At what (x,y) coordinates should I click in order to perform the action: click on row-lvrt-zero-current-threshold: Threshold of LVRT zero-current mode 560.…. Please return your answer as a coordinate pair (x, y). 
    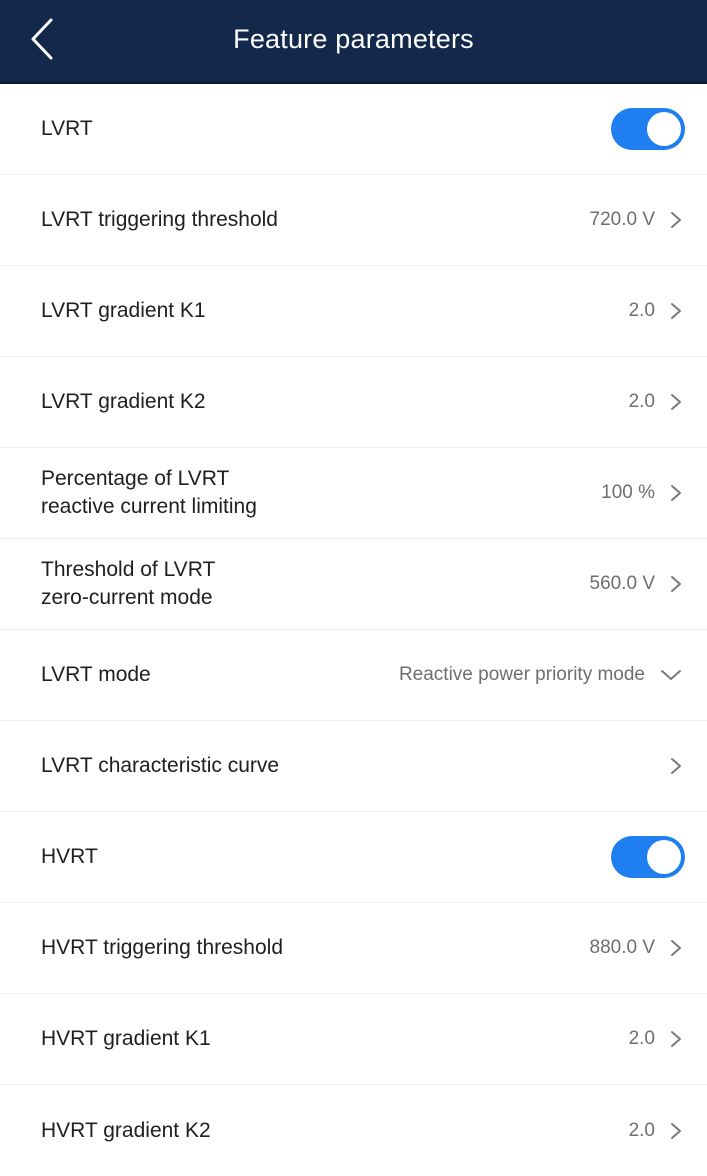
    Looking at the image, I should click on (353, 584).